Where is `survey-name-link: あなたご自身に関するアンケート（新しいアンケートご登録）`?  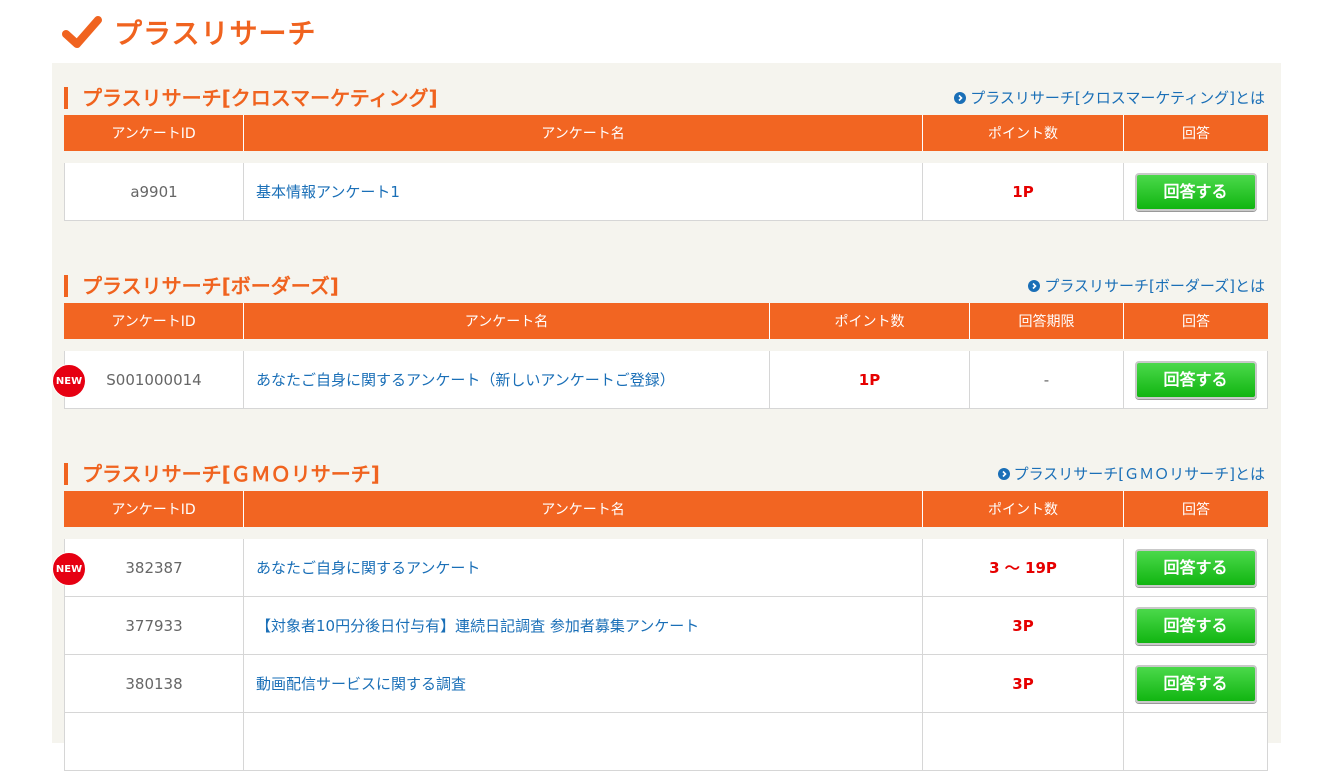 survey-name-link: あなたご自身に関するアンケート（新しいアンケートご登録） is located at coordinates (465, 380).